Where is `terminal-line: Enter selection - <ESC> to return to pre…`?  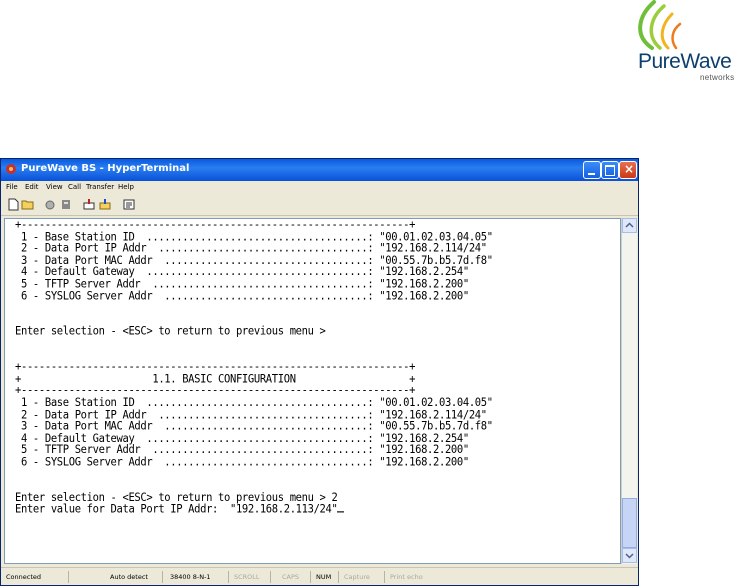
terminal-line: Enter selection - <ESC> to return to pre… is located at coordinates (170, 331).